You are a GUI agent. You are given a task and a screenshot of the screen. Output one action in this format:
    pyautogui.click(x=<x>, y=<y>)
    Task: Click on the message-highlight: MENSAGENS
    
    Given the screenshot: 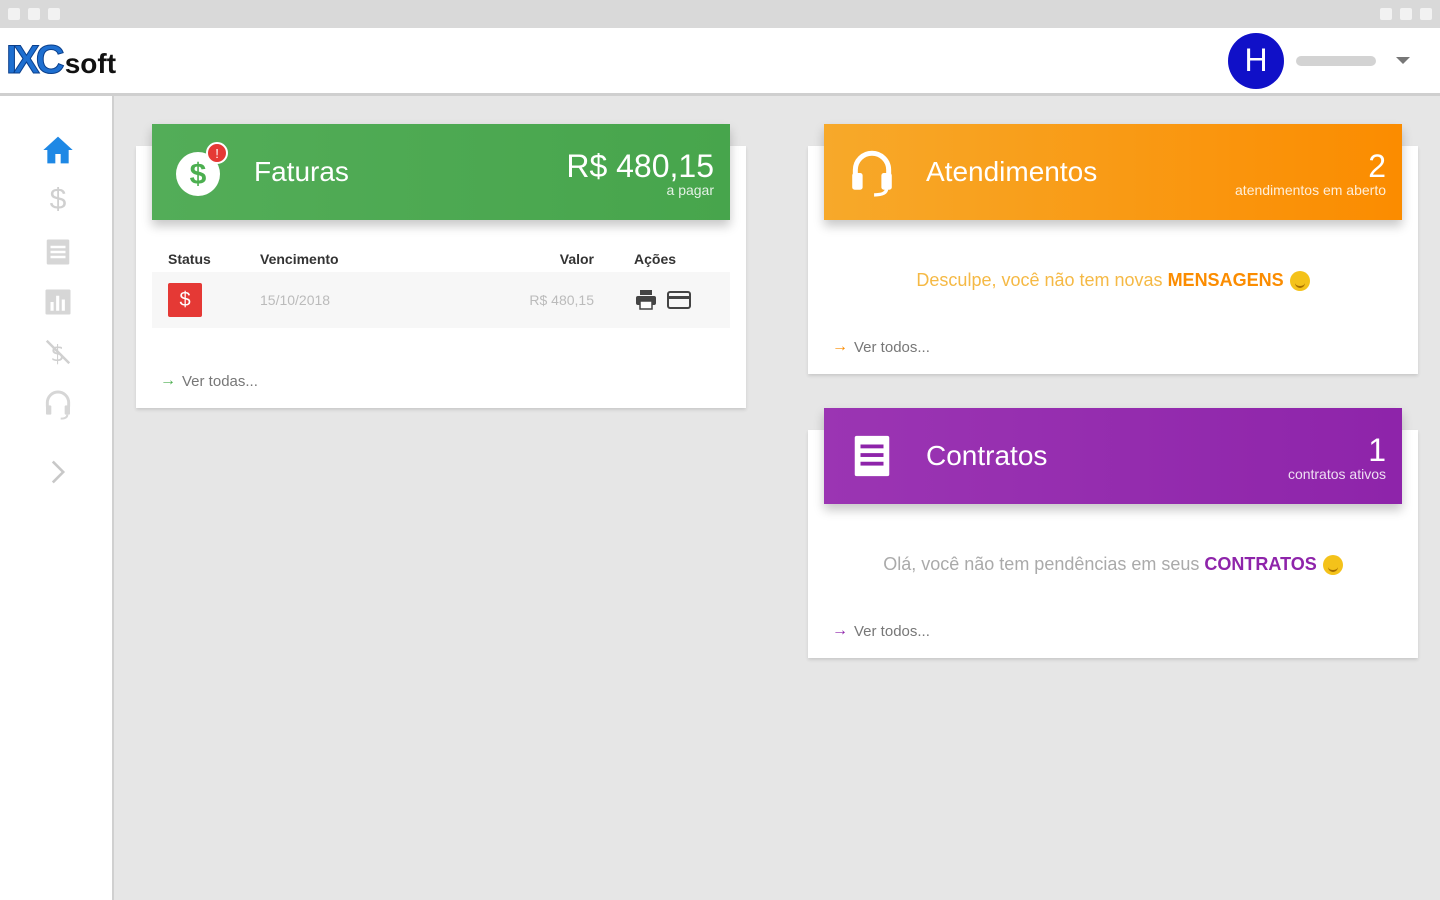 What is the action you would take?
    pyautogui.click(x=1225, y=280)
    